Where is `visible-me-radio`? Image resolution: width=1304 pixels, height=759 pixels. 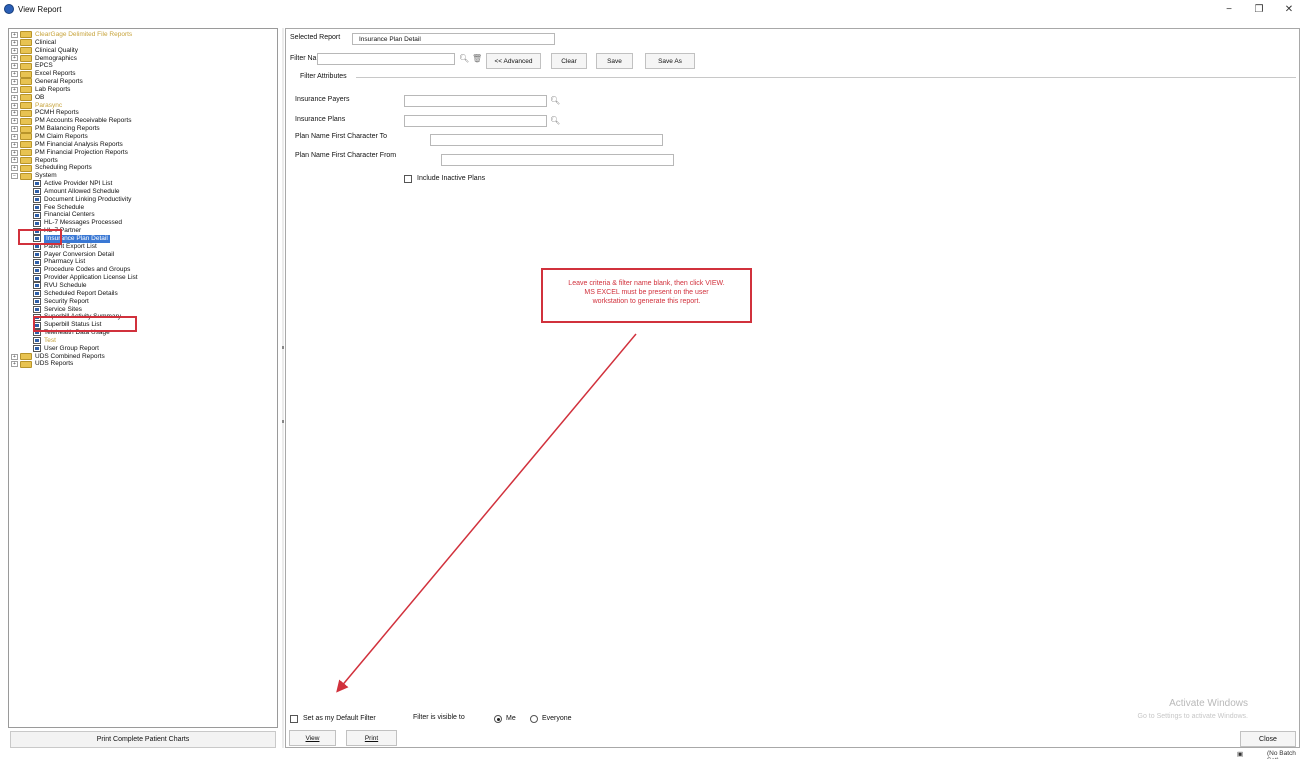 visible-me-radio is located at coordinates (498, 719).